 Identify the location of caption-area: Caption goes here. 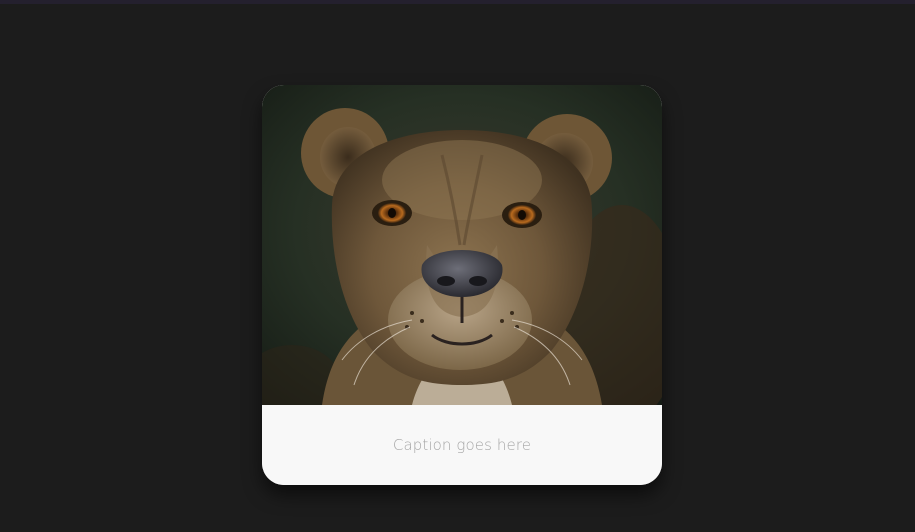
(462, 445).